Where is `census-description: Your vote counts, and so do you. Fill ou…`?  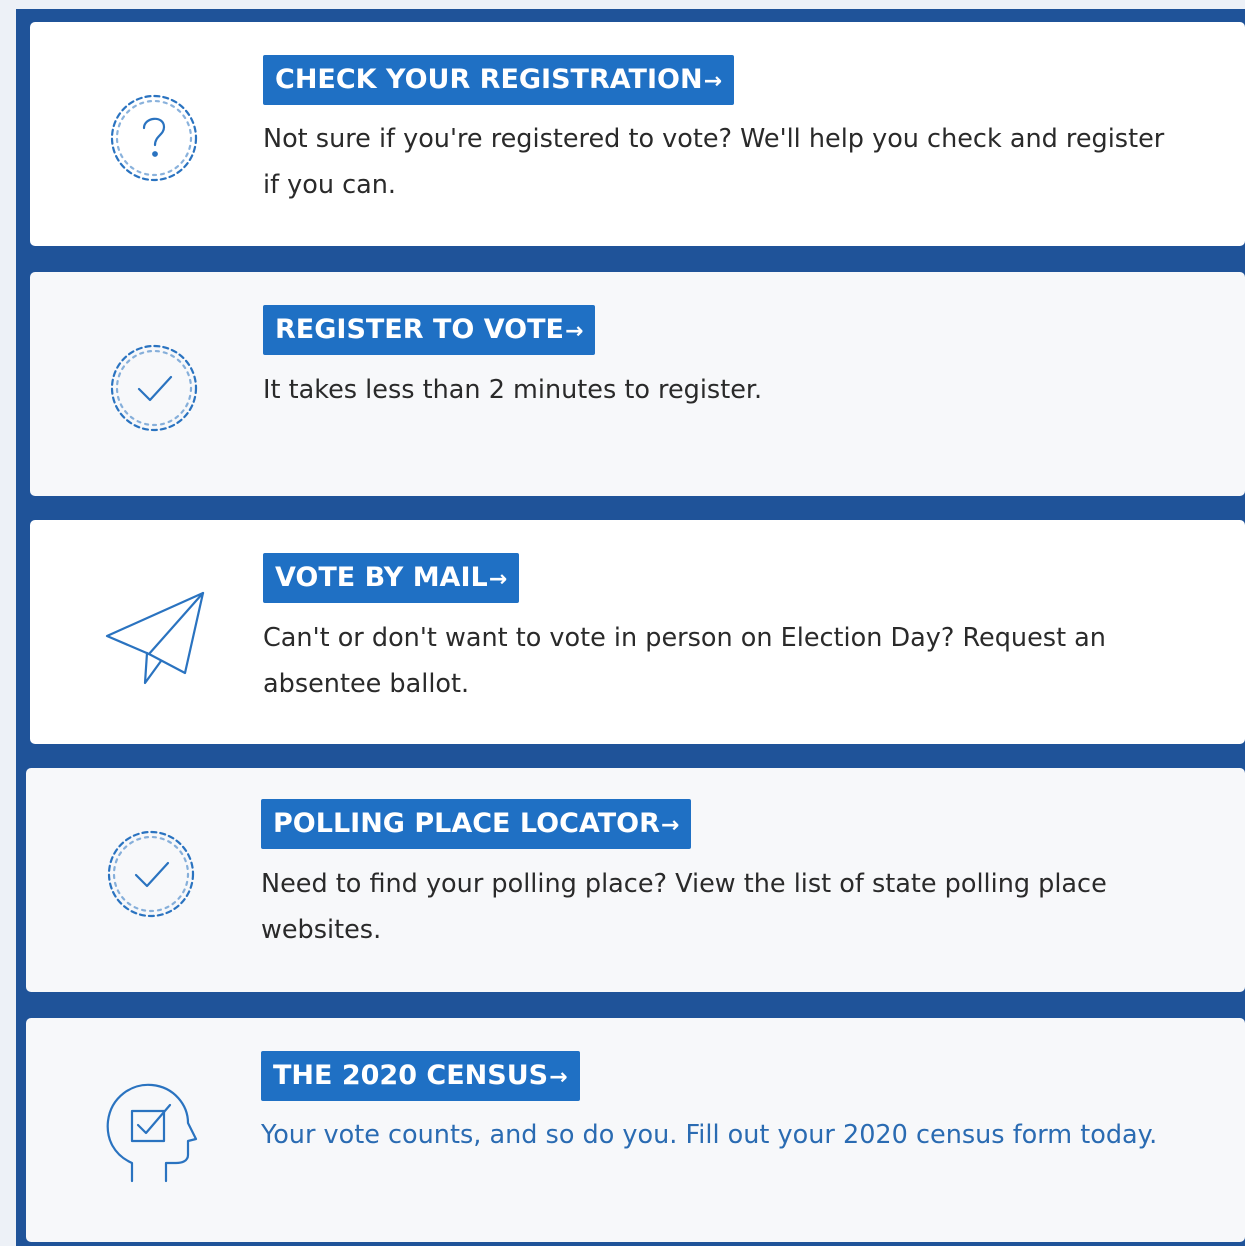
census-description: Your vote counts, and so do you. Fill ou… is located at coordinates (709, 1135).